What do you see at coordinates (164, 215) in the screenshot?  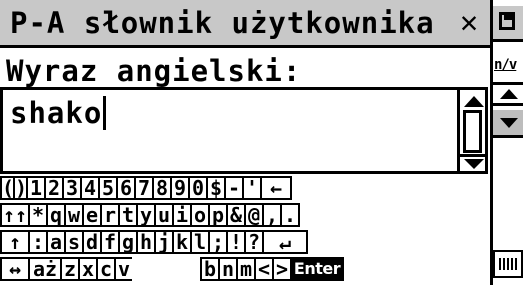 I see `keyboard-key: u` at bounding box center [164, 215].